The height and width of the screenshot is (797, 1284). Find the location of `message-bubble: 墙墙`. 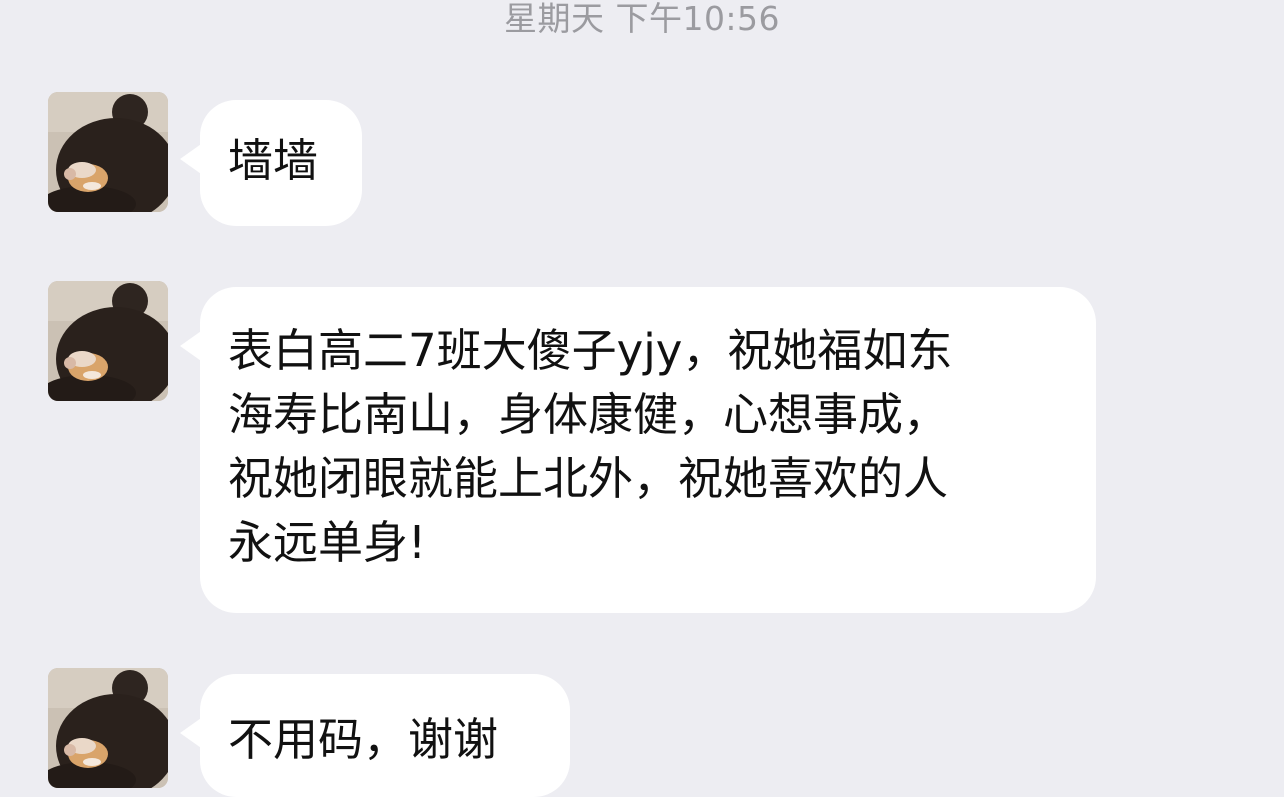

message-bubble: 墙墙 is located at coordinates (271, 163).